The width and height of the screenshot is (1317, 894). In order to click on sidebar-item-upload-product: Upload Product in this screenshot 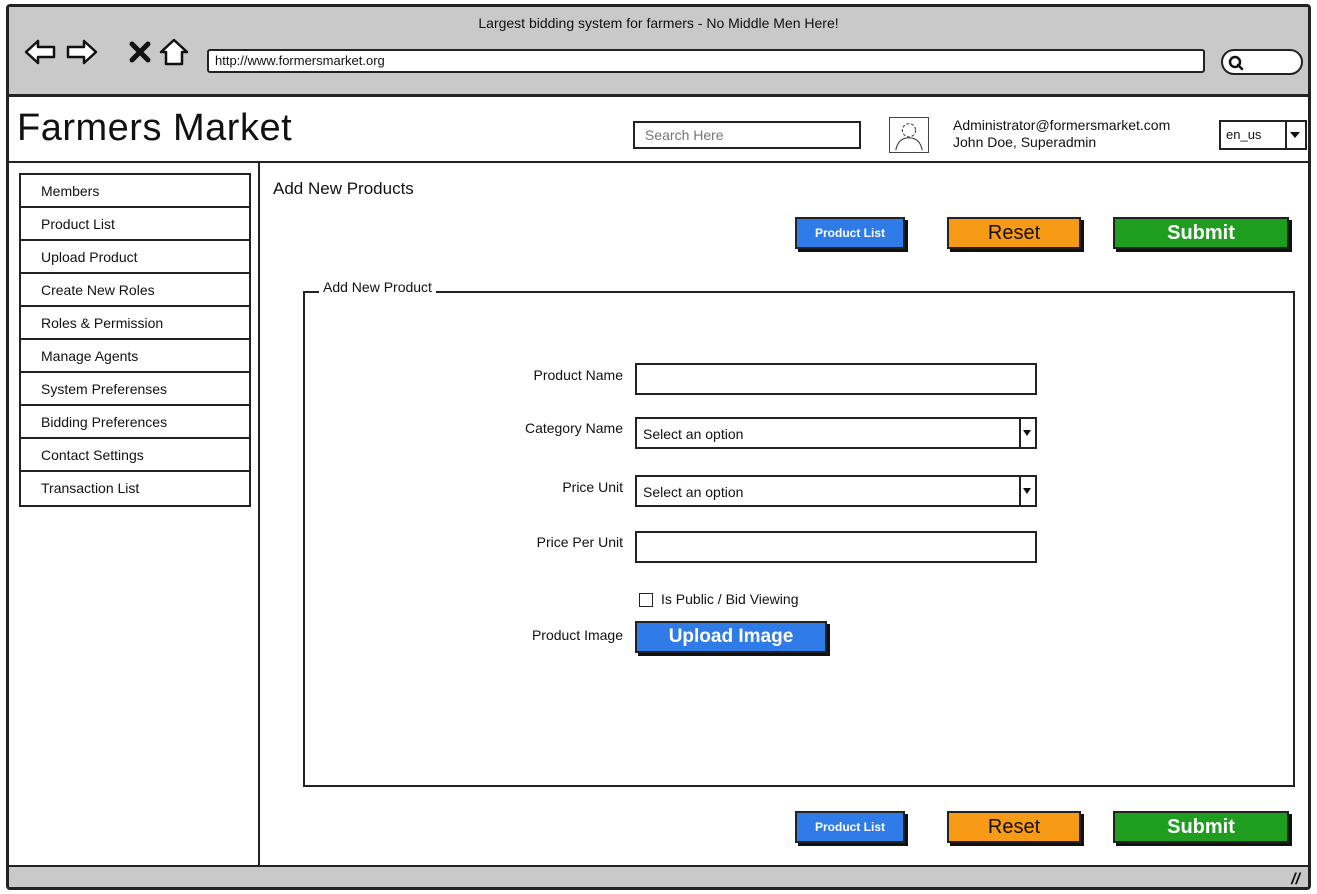, I will do `click(135, 257)`.